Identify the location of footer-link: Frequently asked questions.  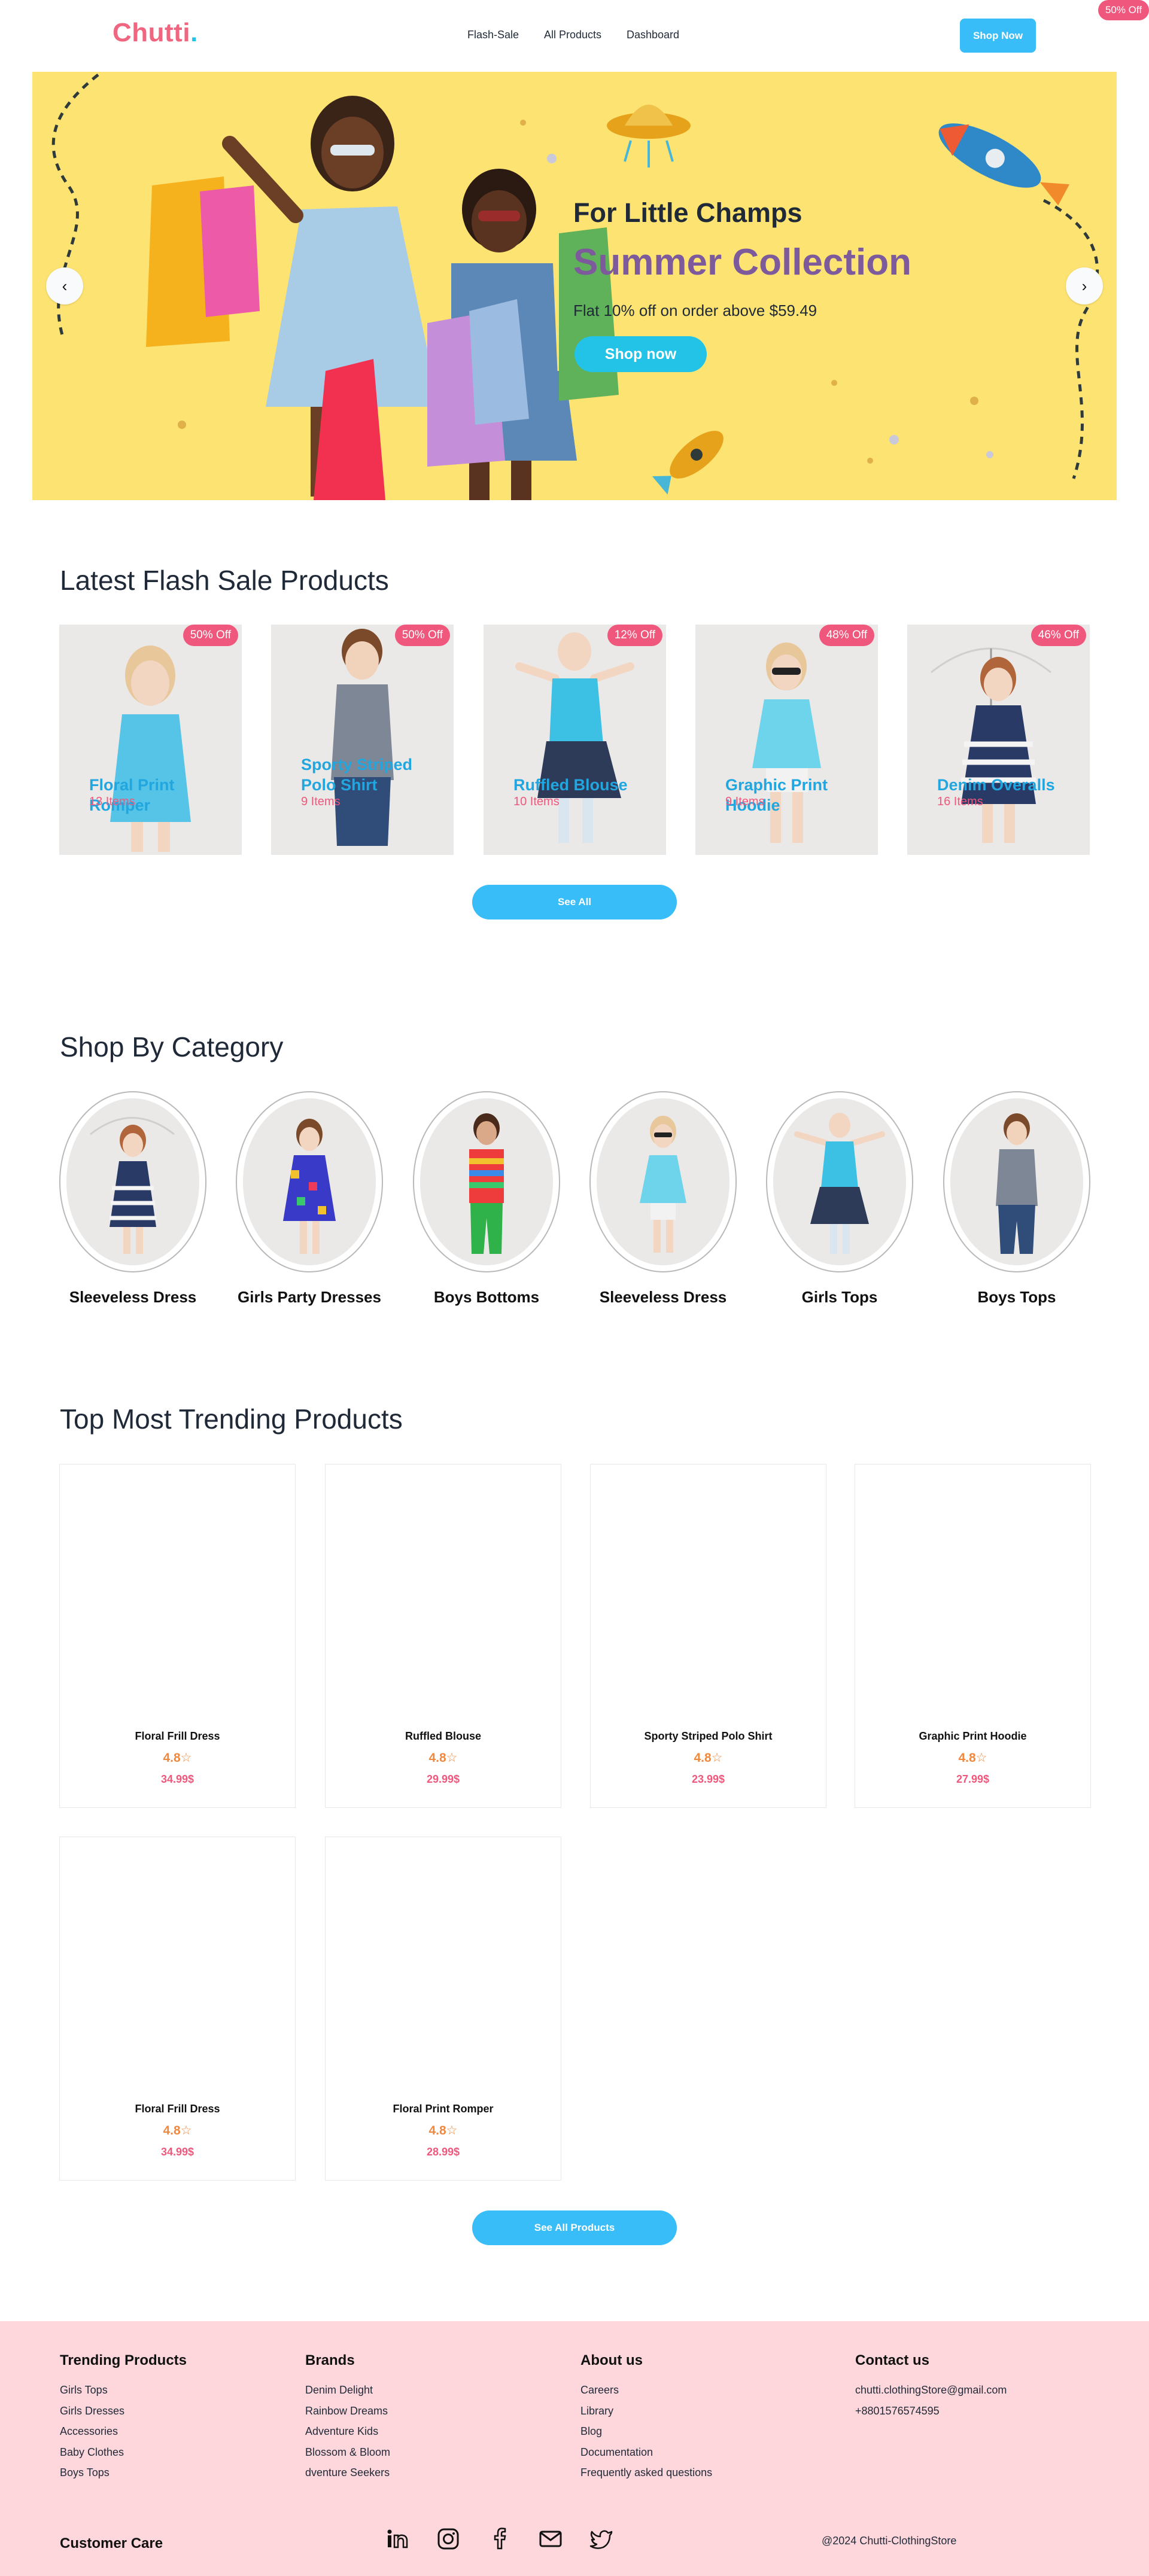
(646, 2472).